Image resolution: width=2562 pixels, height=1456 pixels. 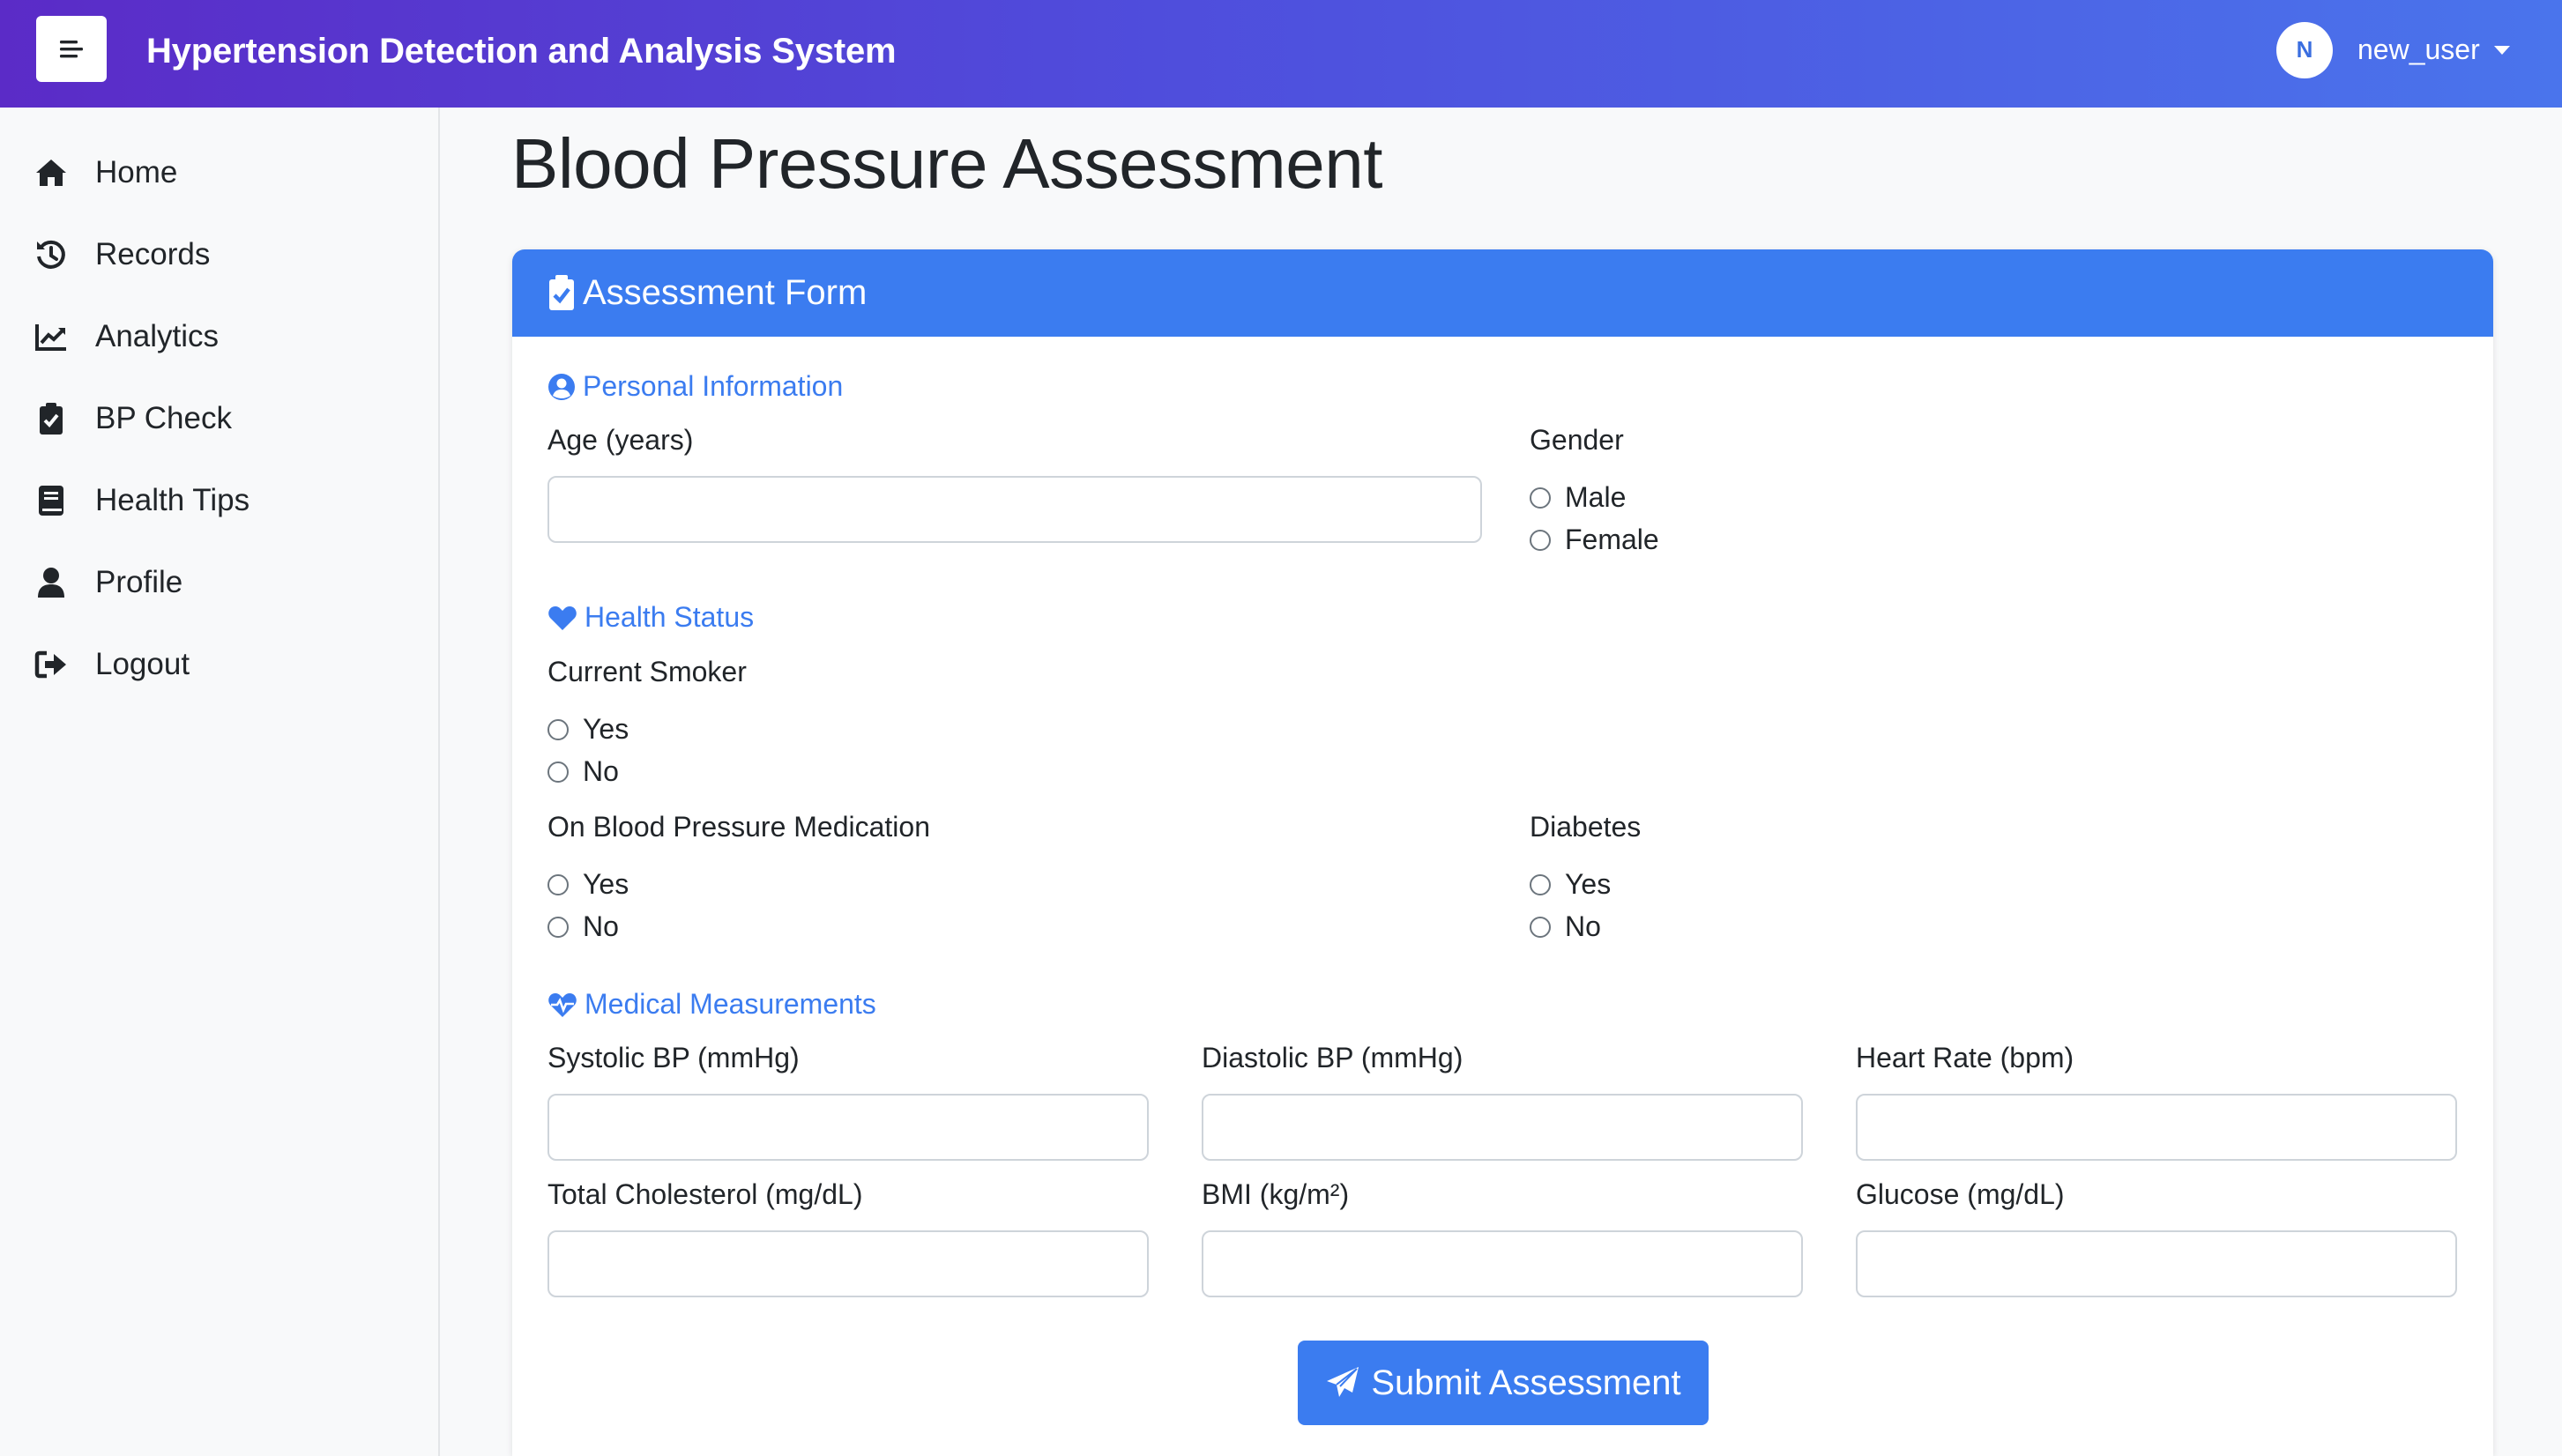 What do you see at coordinates (670, 617) in the screenshot?
I see `section-title-text: Health Status` at bounding box center [670, 617].